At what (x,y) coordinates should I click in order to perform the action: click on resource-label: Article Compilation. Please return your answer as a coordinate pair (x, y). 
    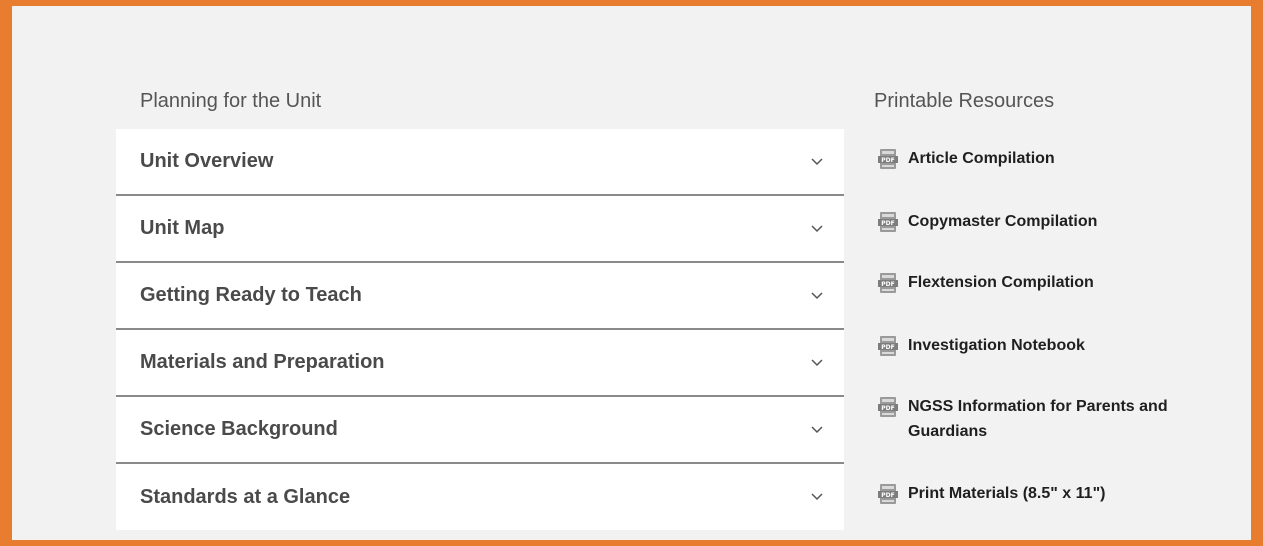
    Looking at the image, I should click on (981, 158).